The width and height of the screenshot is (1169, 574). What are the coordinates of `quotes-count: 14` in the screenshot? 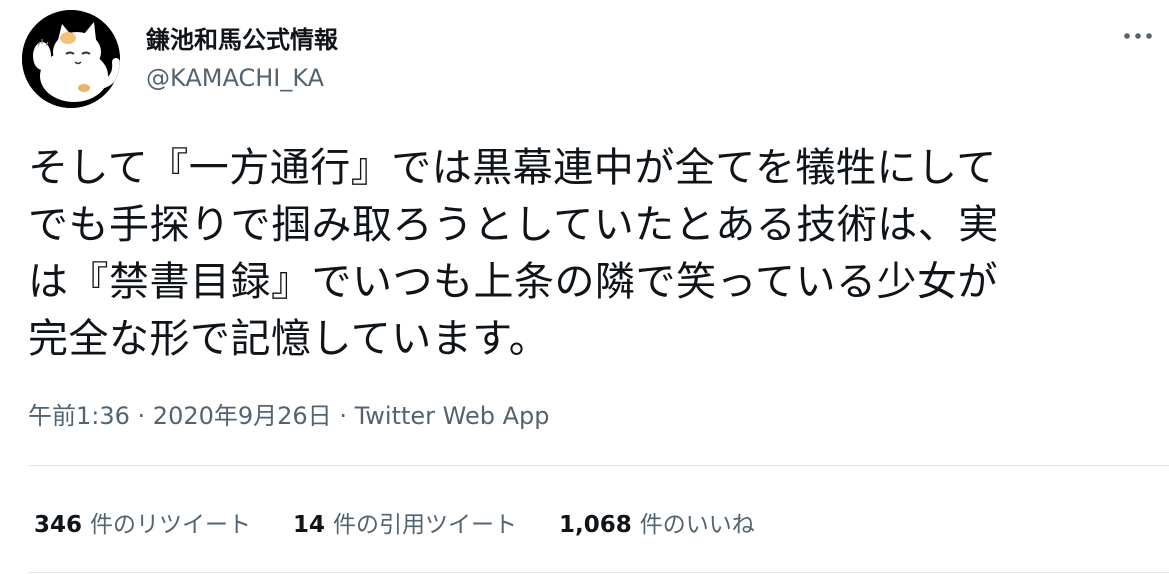 It's located at (309, 525).